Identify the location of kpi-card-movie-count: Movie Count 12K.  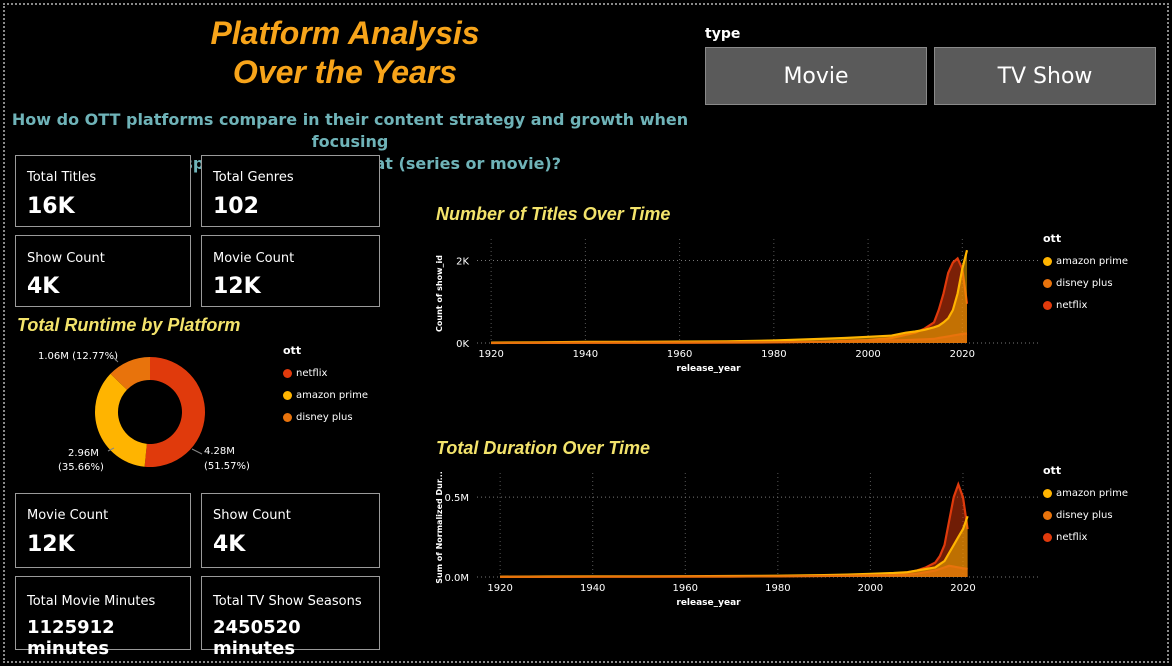
(290, 271).